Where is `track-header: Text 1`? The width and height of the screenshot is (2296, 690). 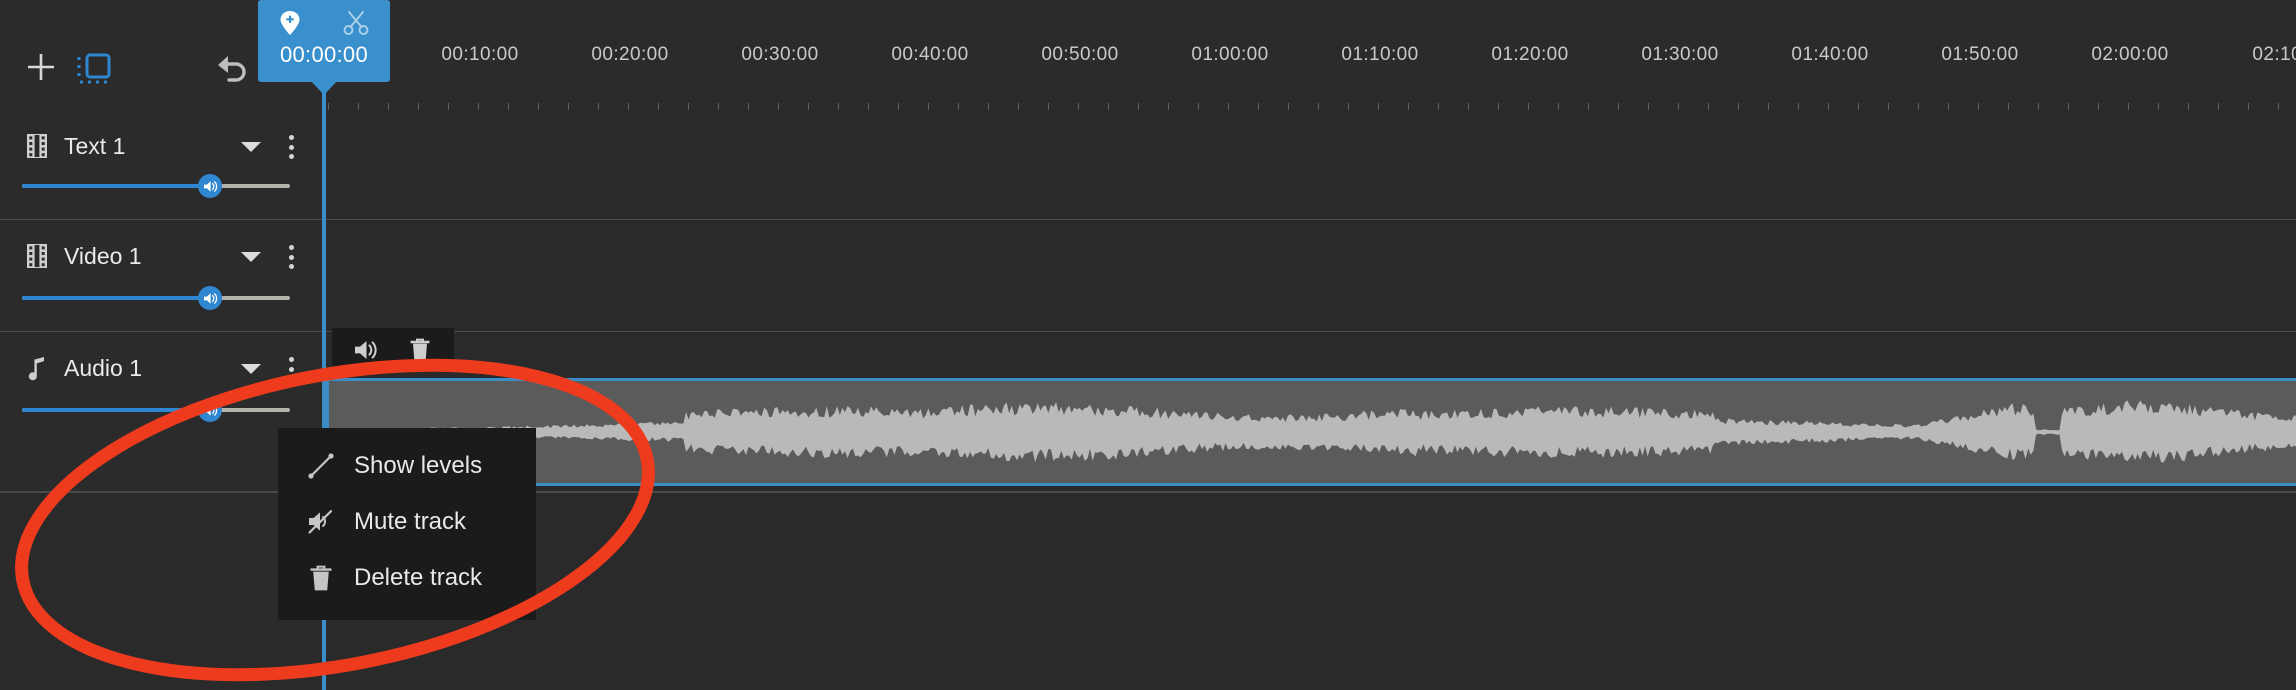 track-header: Text 1 is located at coordinates (163, 164).